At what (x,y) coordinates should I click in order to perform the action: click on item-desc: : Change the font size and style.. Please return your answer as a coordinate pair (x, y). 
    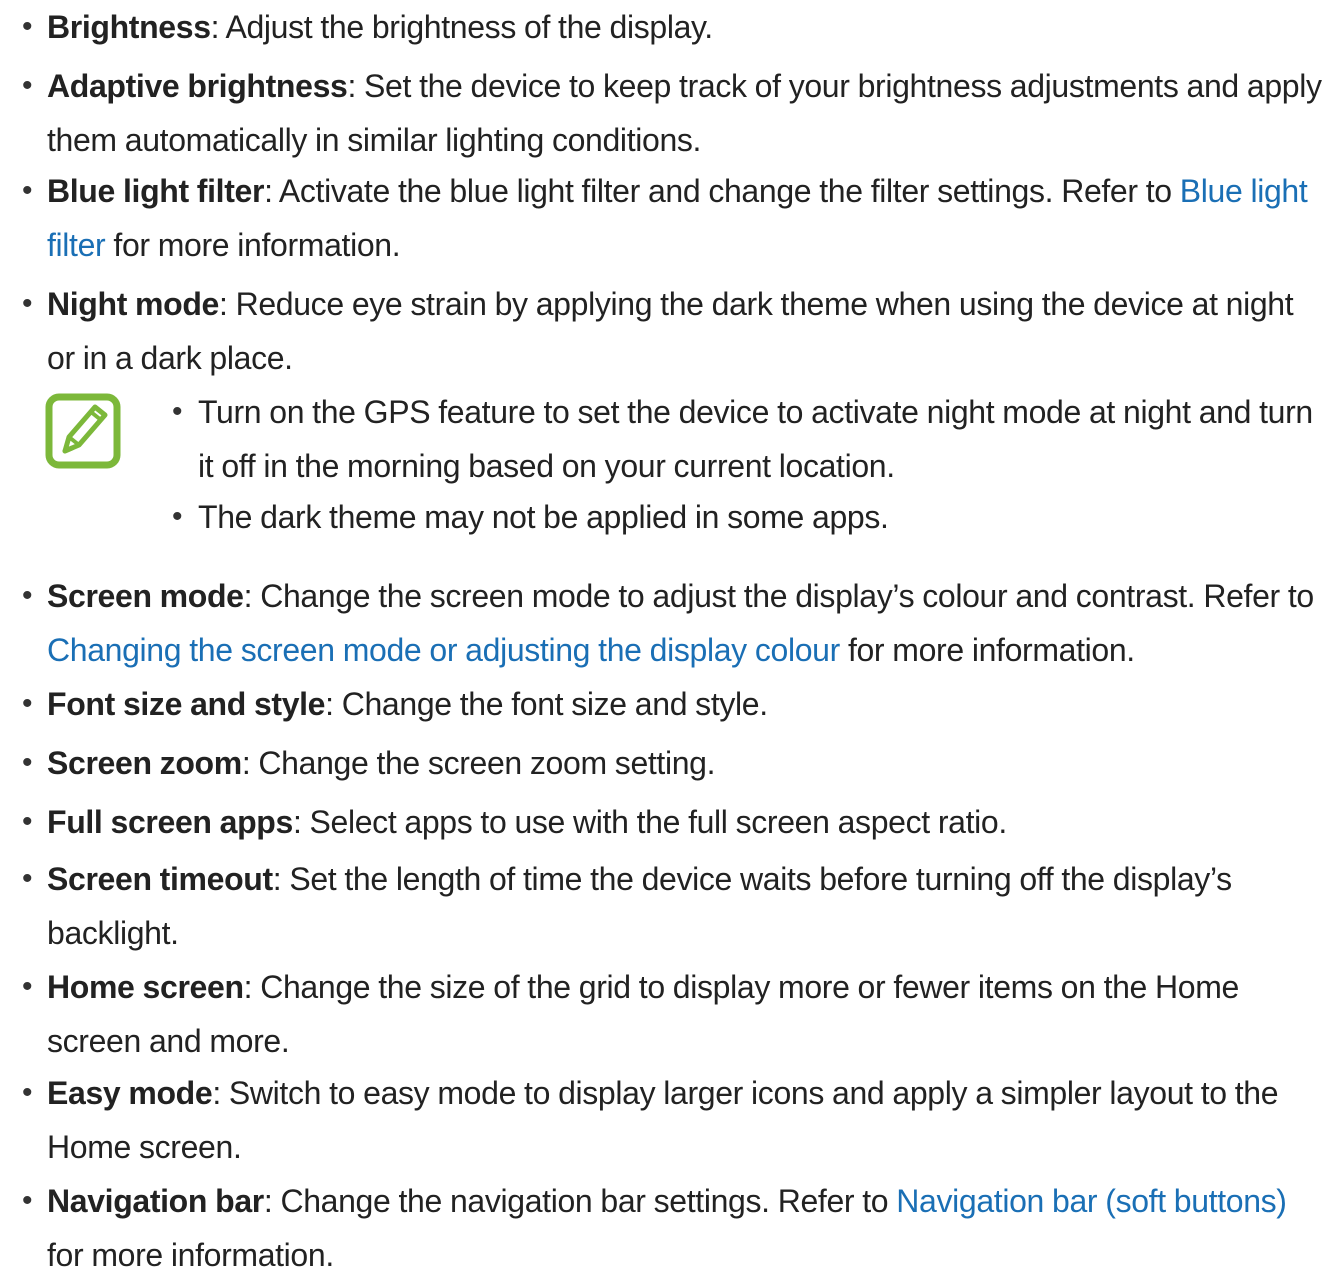
    Looking at the image, I should click on (546, 704).